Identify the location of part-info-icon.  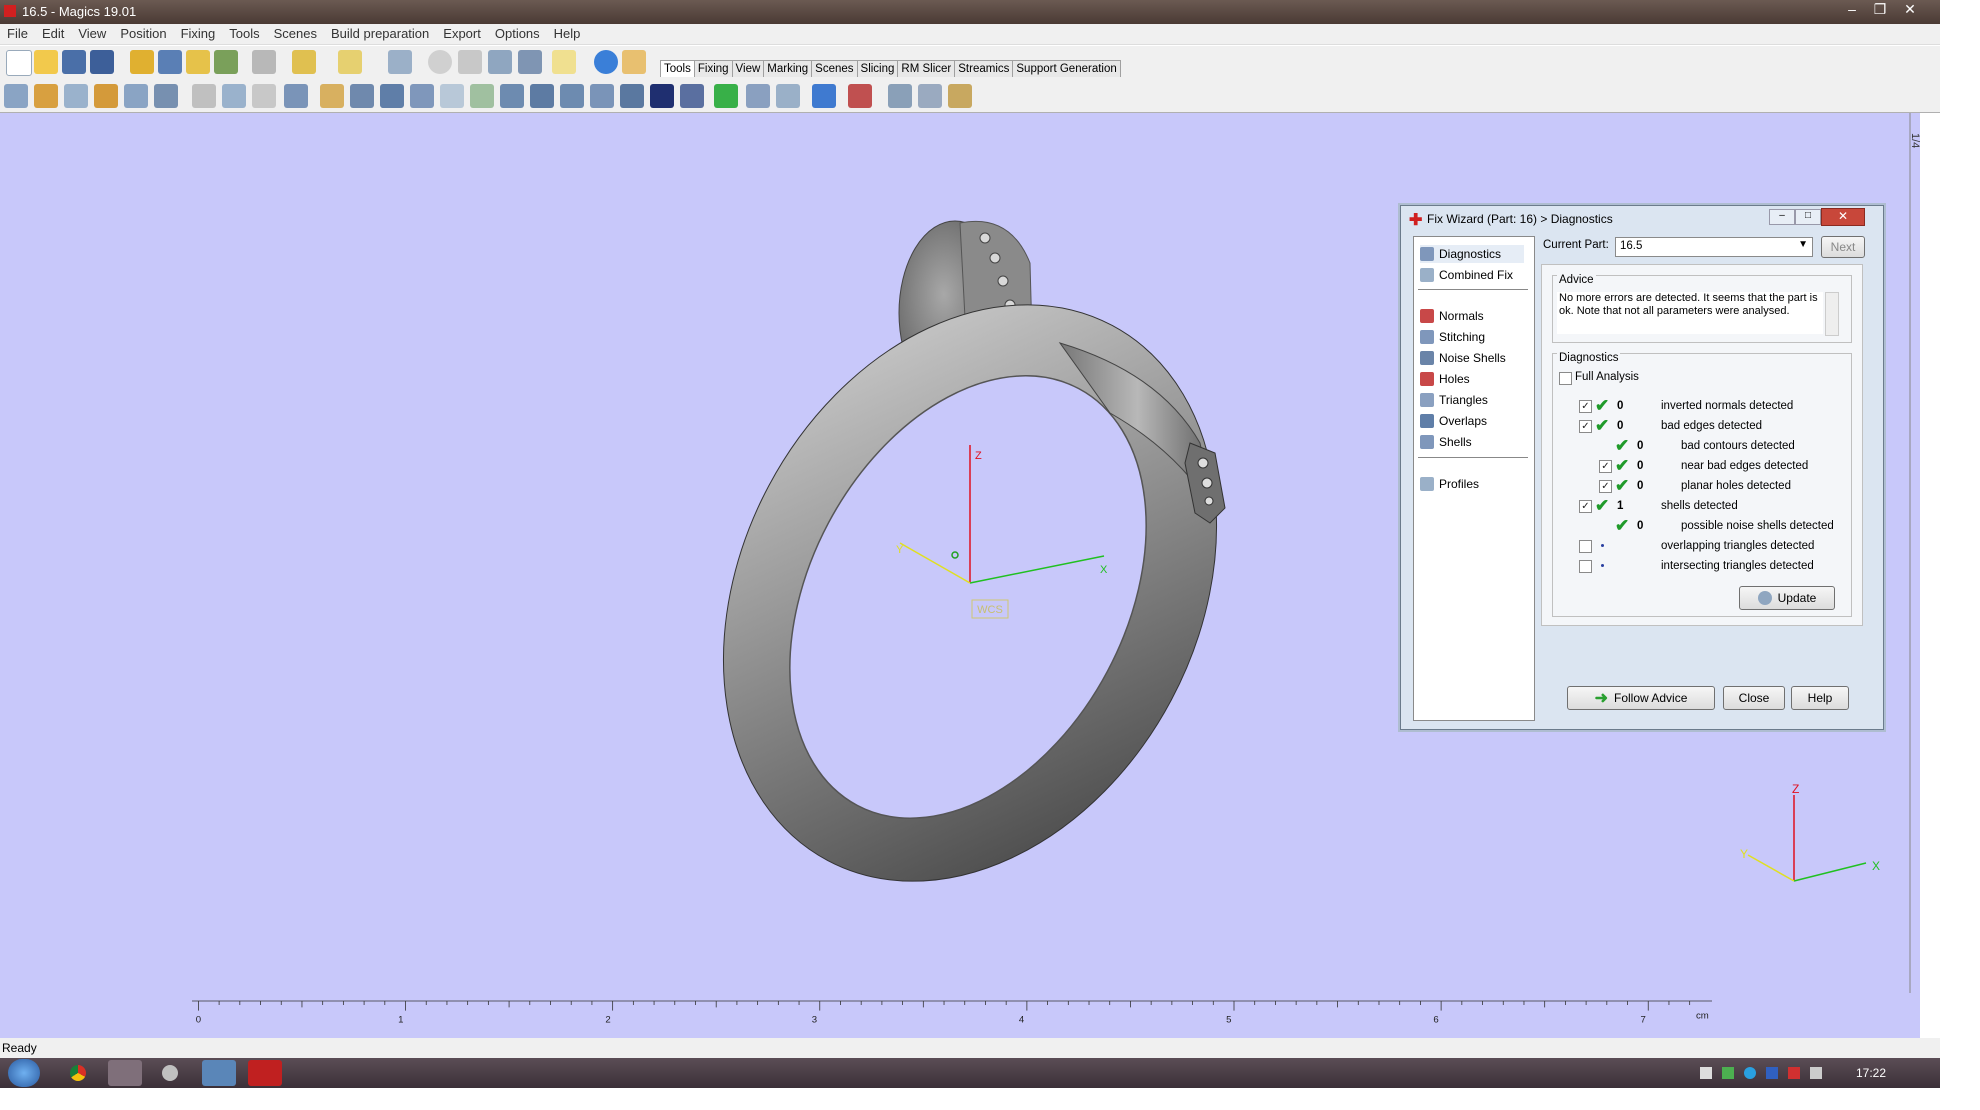
(824, 96).